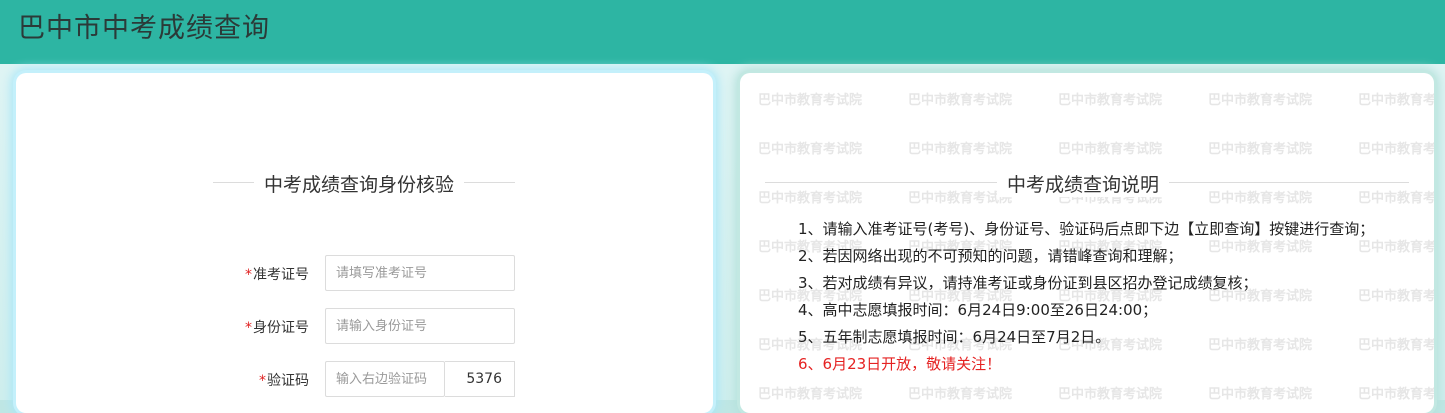 The image size is (1445, 413). Describe the element at coordinates (990, 256) in the screenshot. I see `notice-item: 2、若因网络出现的不可预知的问题，请错峰查询和理解；` at that location.